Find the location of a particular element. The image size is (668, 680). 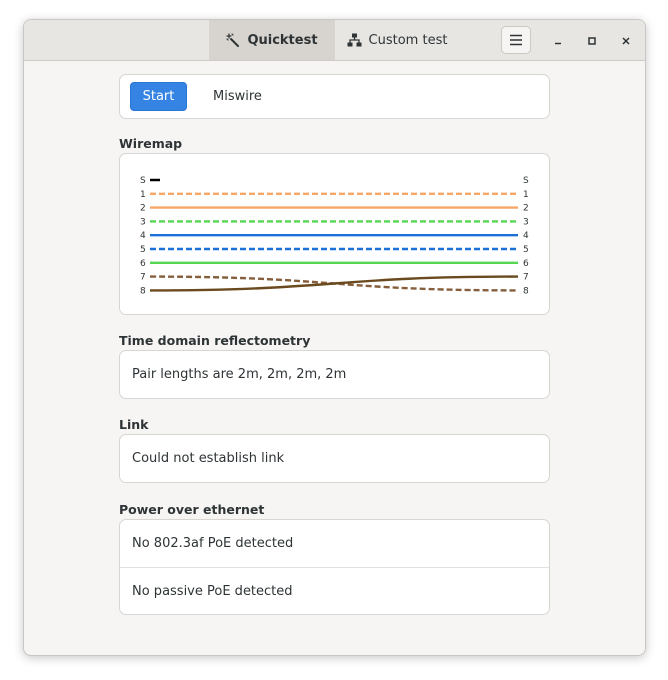

wiremap-right-label-7: 7 is located at coordinates (526, 278).